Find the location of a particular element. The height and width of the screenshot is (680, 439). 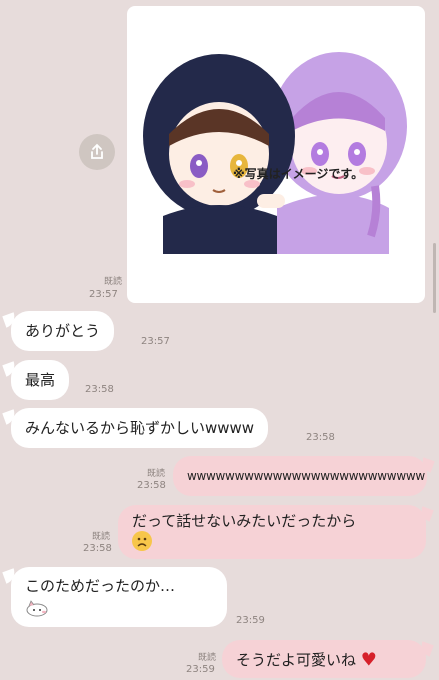

cat-sticker-icon is located at coordinates (37, 608).